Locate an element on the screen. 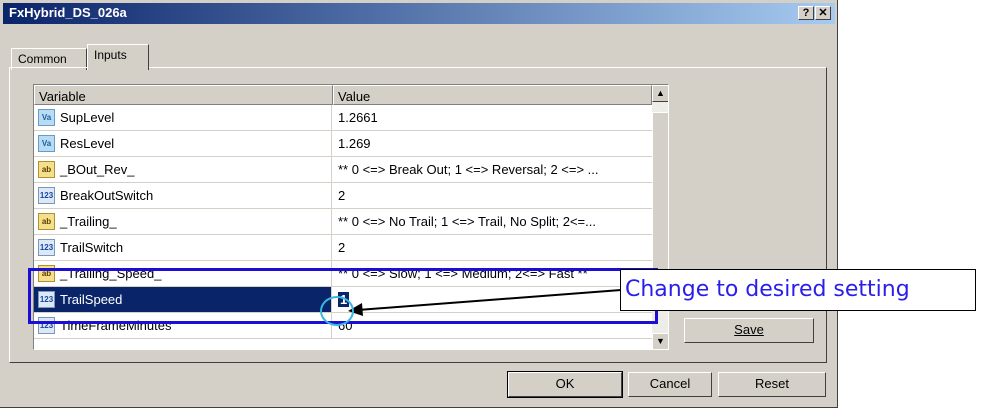  variable-cell: Va SupLevel is located at coordinates (183, 117).